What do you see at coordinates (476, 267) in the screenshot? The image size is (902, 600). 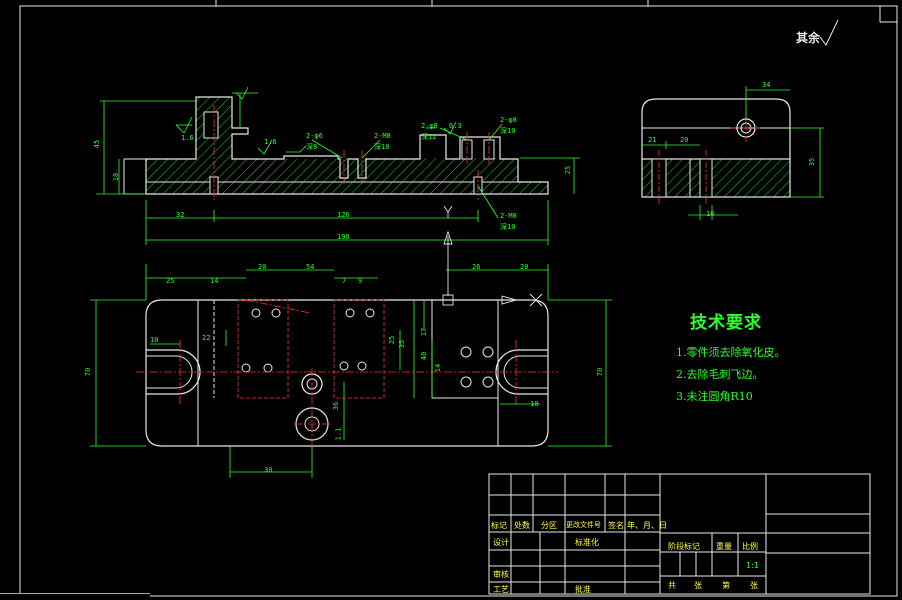 I see `dim-label: 26` at bounding box center [476, 267].